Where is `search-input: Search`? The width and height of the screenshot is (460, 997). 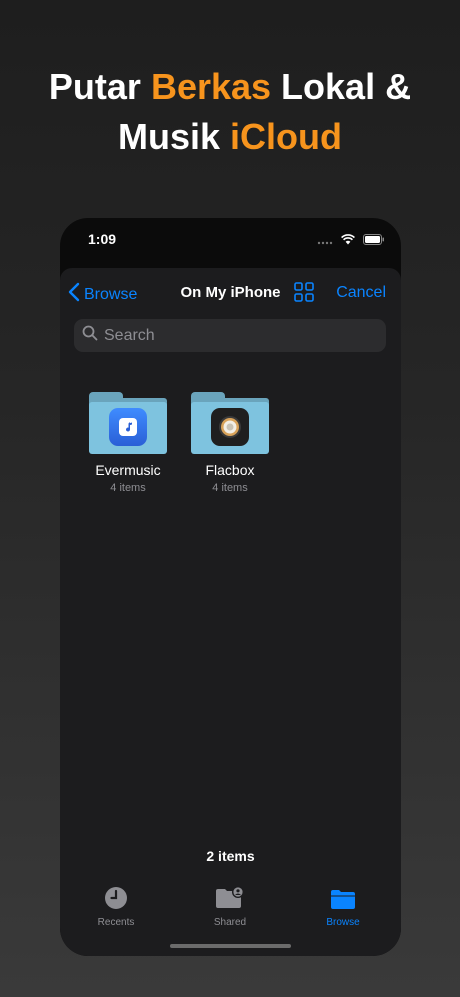 search-input: Search is located at coordinates (129, 336).